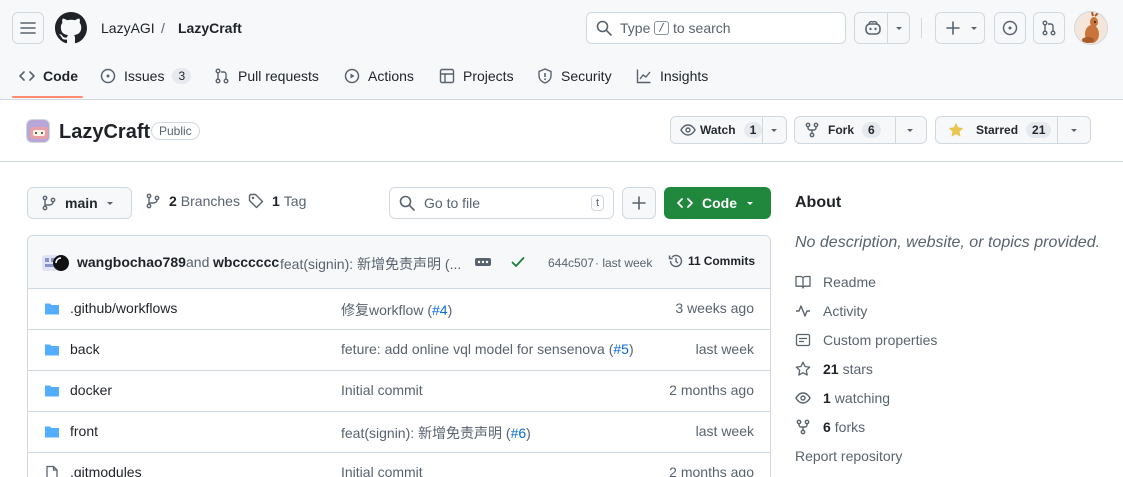  What do you see at coordinates (246, 262) in the screenshot?
I see `commit-author-2: wbcccccc` at bounding box center [246, 262].